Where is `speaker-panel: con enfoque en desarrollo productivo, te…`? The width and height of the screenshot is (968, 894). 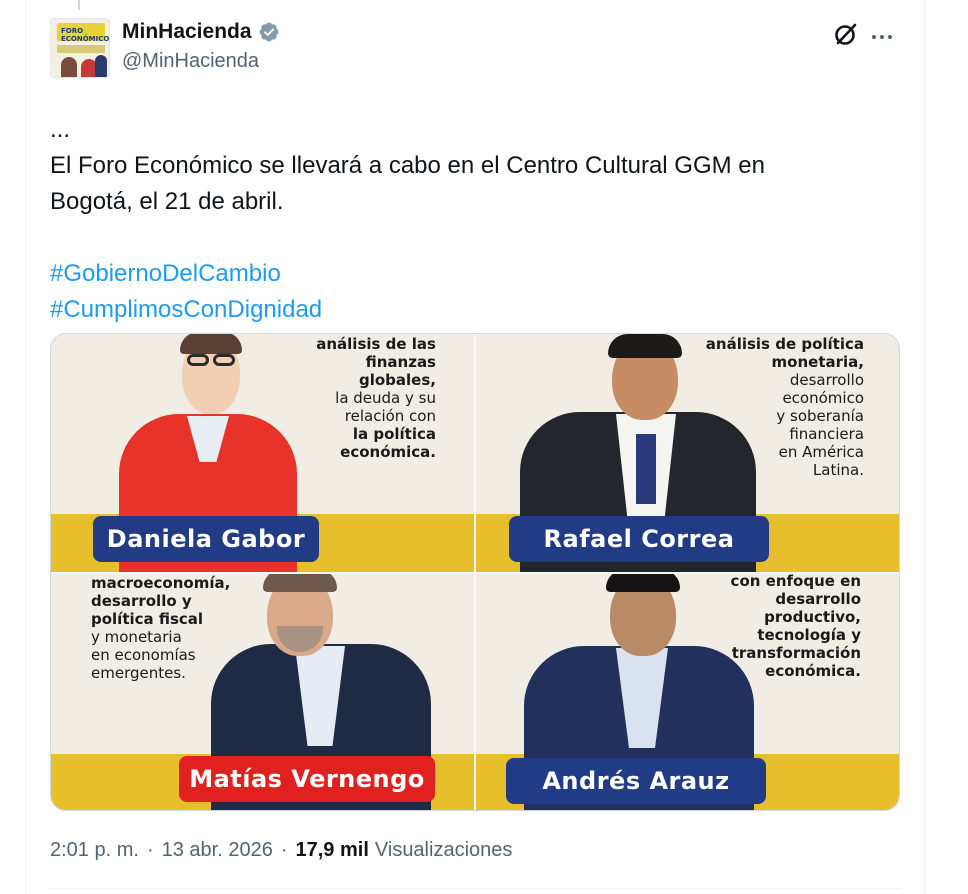
speaker-panel: con enfoque en desarrollo productivo, te… is located at coordinates (687, 692).